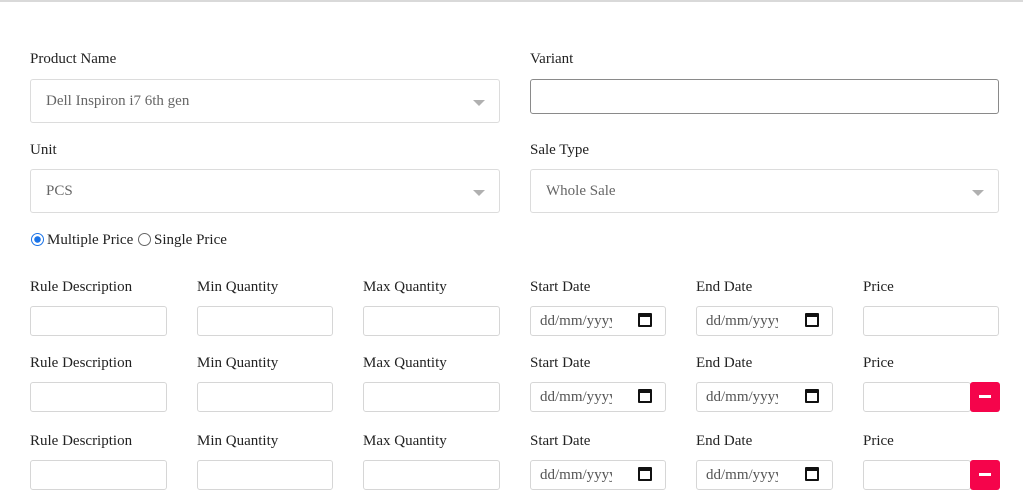 This screenshot has width=1023, height=500. I want to click on single-price-label: Single Price, so click(190, 240).